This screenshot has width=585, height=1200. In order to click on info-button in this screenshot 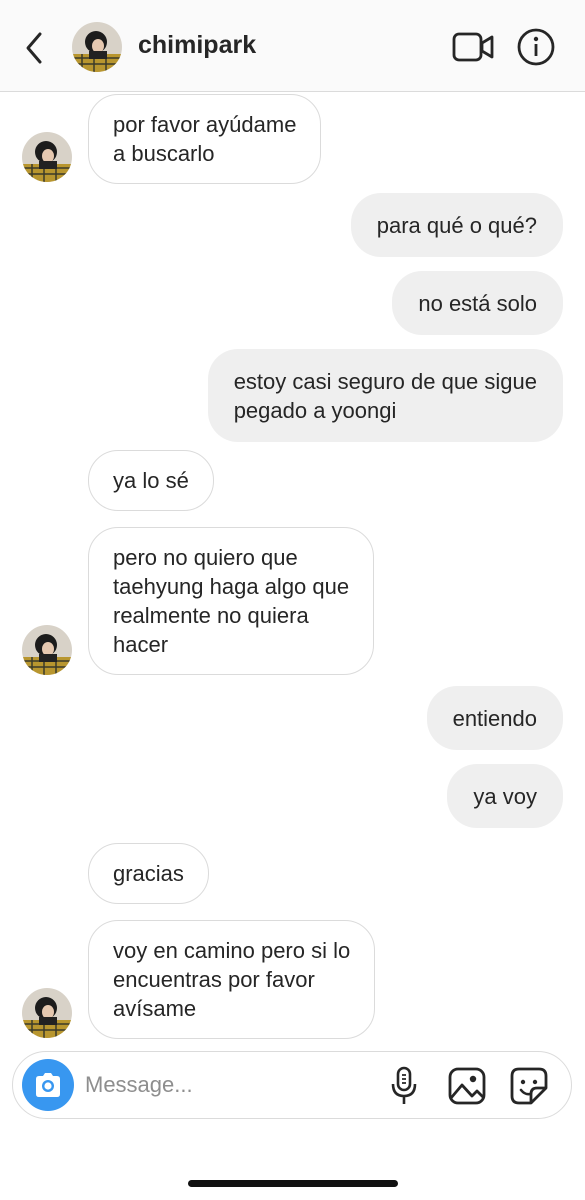, I will do `click(536, 47)`.